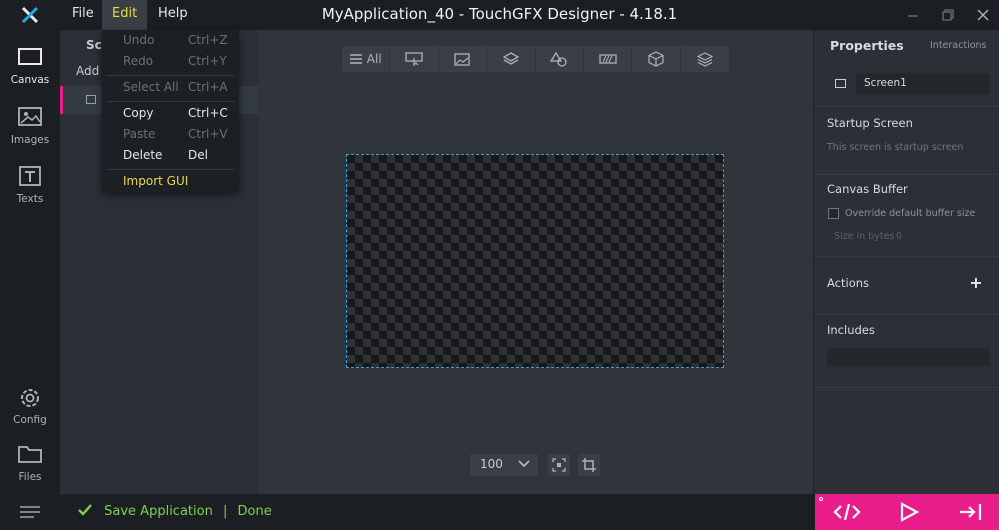  What do you see at coordinates (138, 61) in the screenshot?
I see `menu-item-label: Redo` at bounding box center [138, 61].